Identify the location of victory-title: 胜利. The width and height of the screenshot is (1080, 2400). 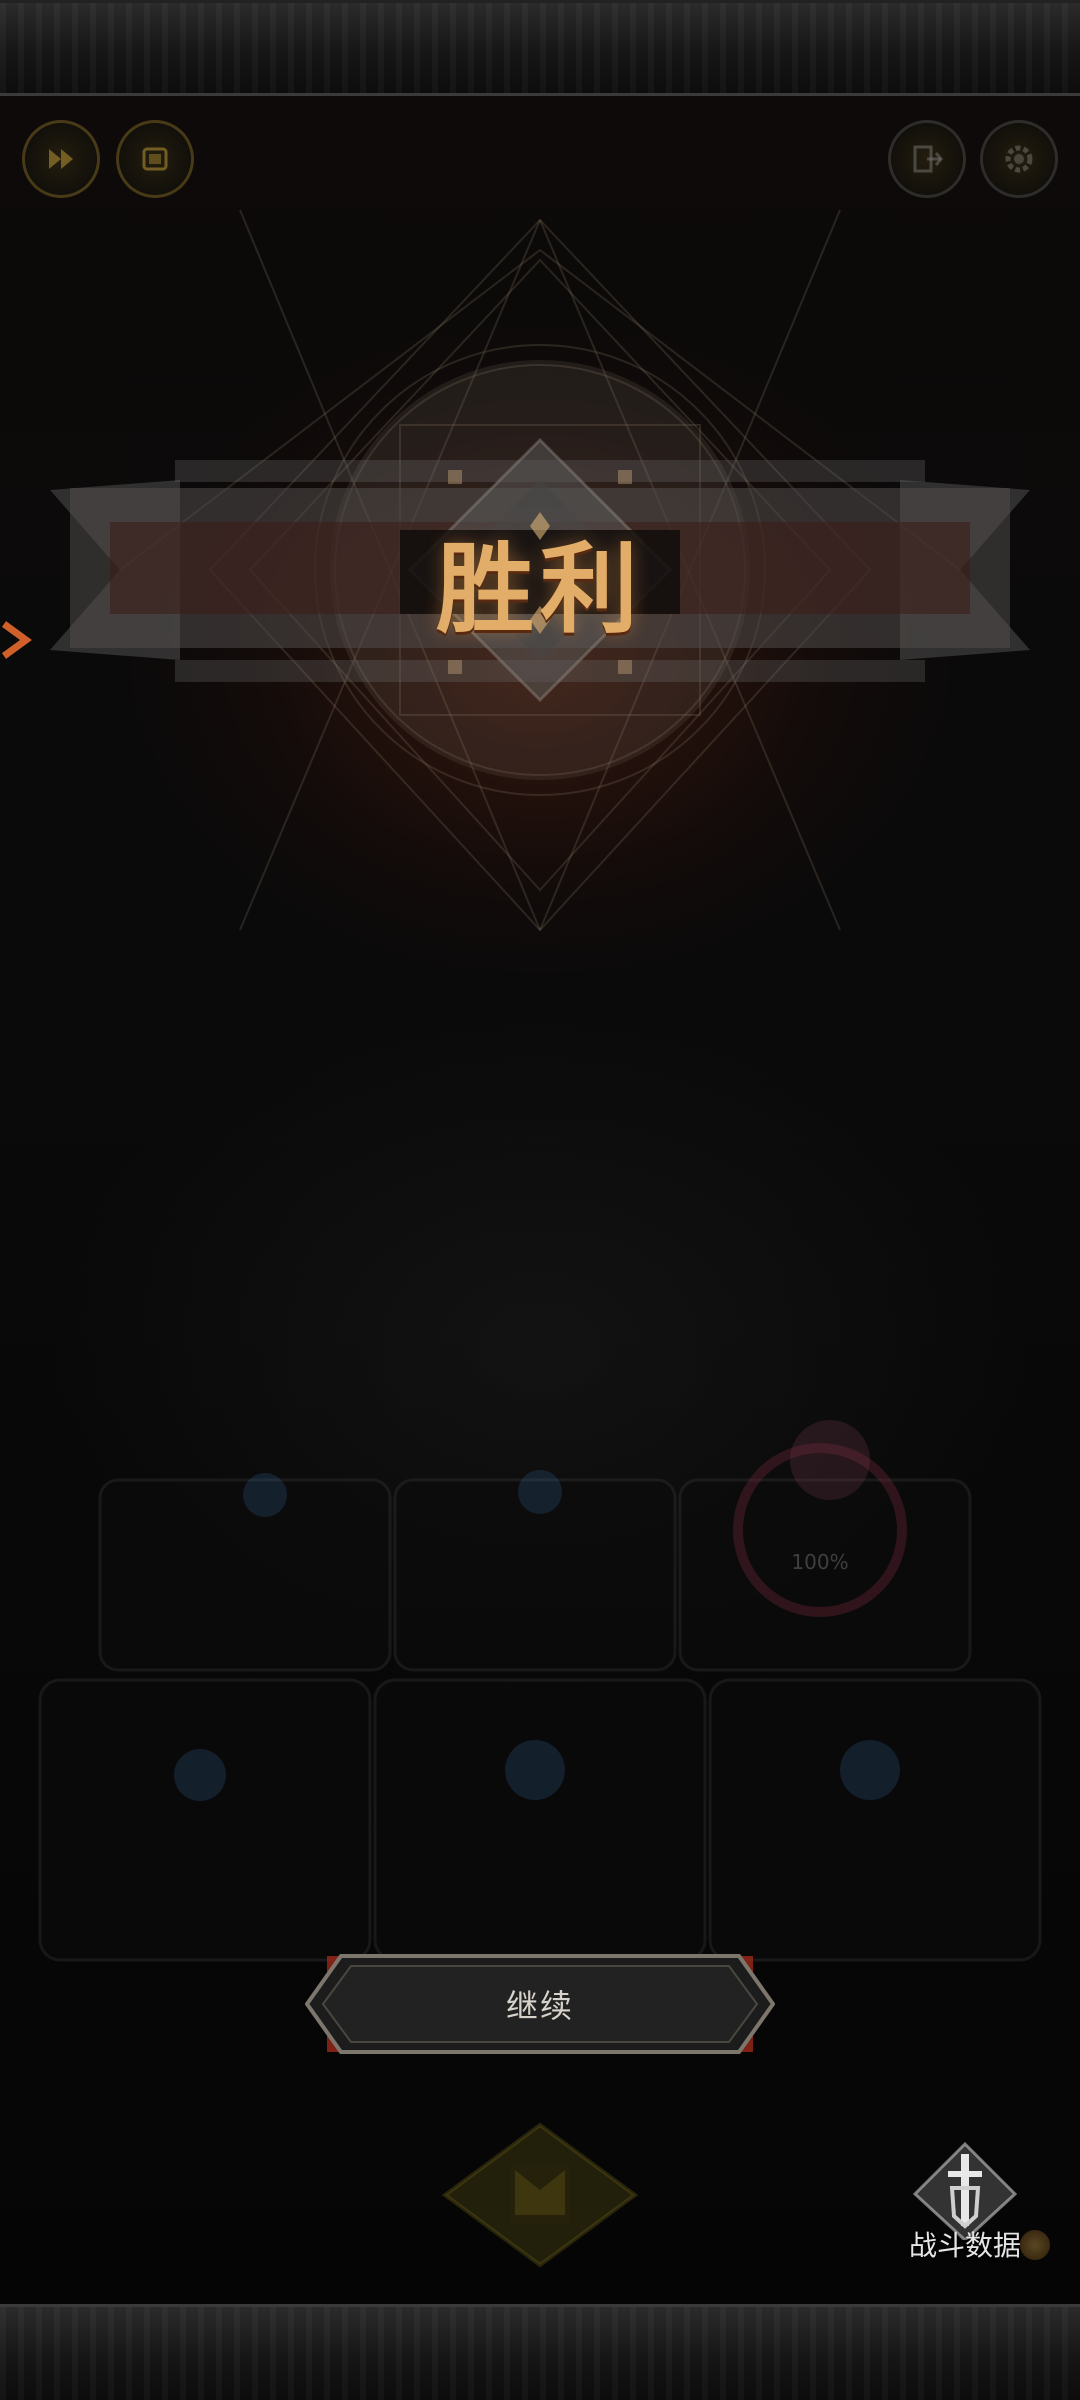
(539, 589).